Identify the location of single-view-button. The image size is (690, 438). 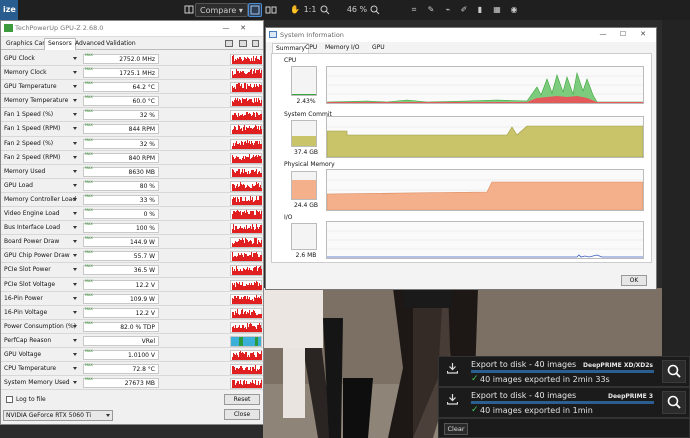
(255, 10).